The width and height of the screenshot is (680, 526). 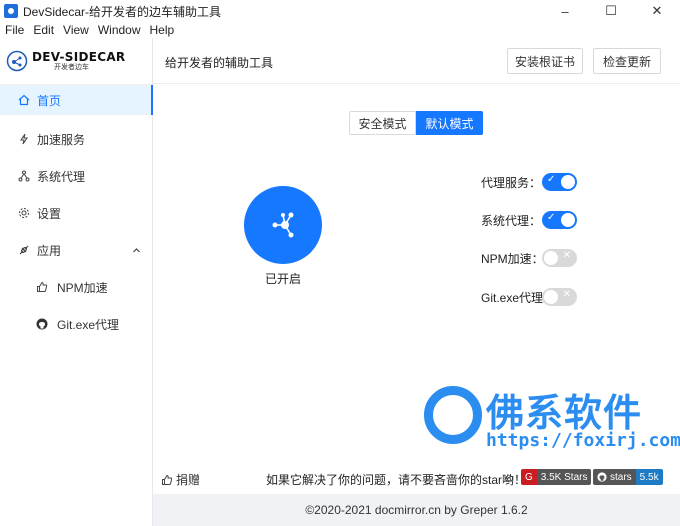 I want to click on menu-file: File, so click(x=14, y=30).